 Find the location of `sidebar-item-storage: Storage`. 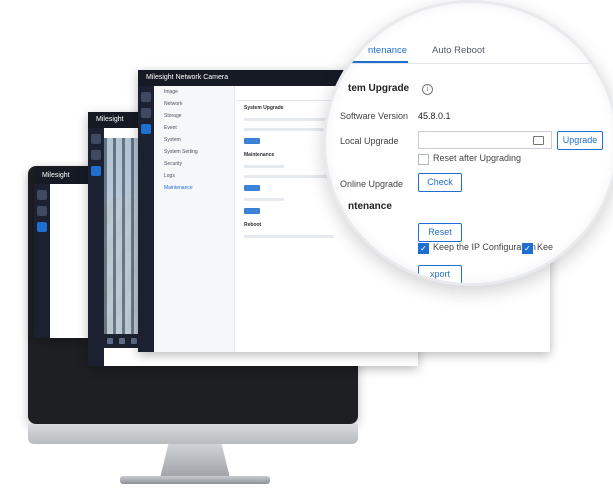

sidebar-item-storage: Storage is located at coordinates (194, 116).